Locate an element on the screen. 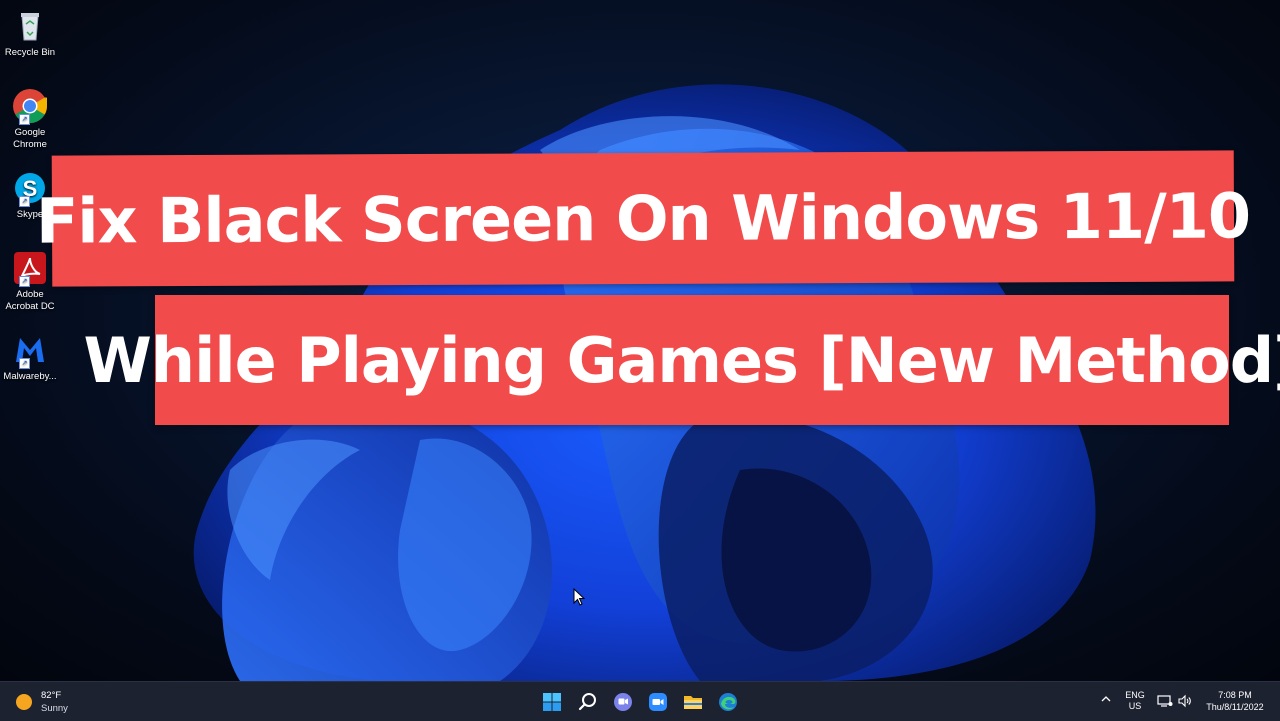  language-indicator: ENG US is located at coordinates (1135, 701).